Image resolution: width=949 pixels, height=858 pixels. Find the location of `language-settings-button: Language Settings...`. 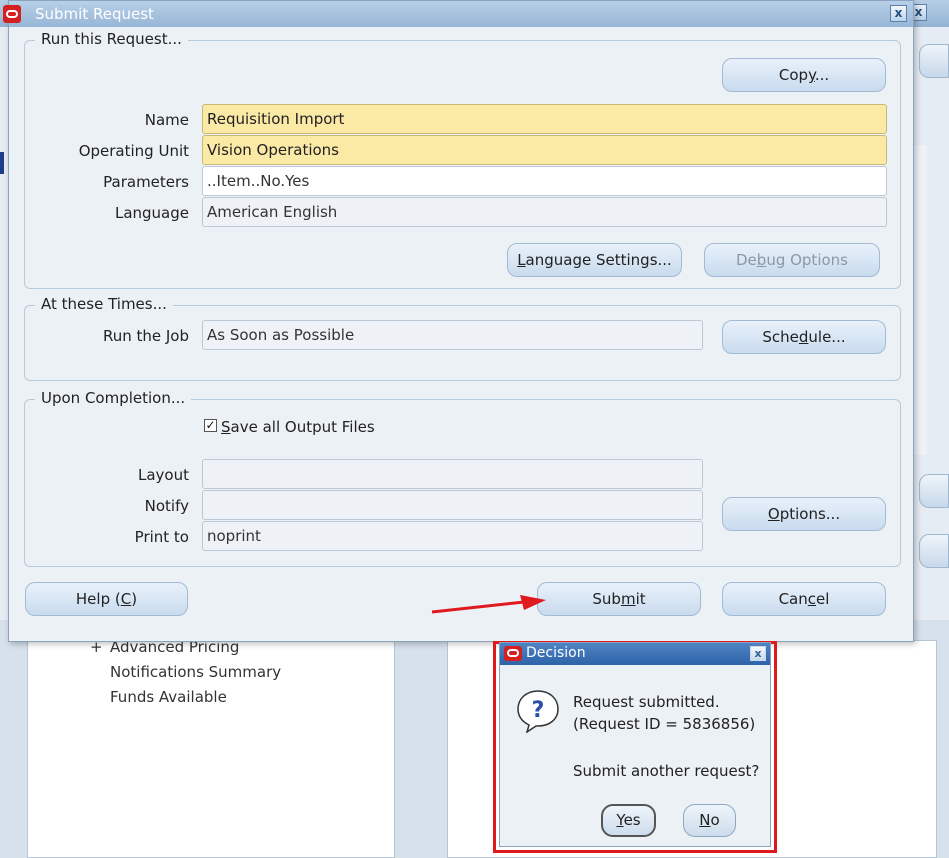

language-settings-button: Language Settings... is located at coordinates (594, 260).